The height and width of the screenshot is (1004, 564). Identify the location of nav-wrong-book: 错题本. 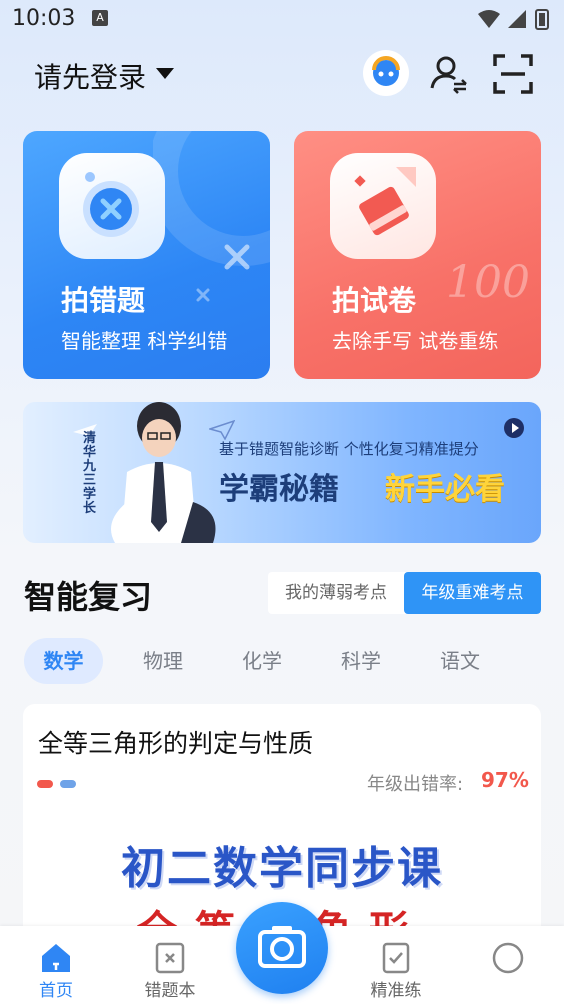
(170, 965).